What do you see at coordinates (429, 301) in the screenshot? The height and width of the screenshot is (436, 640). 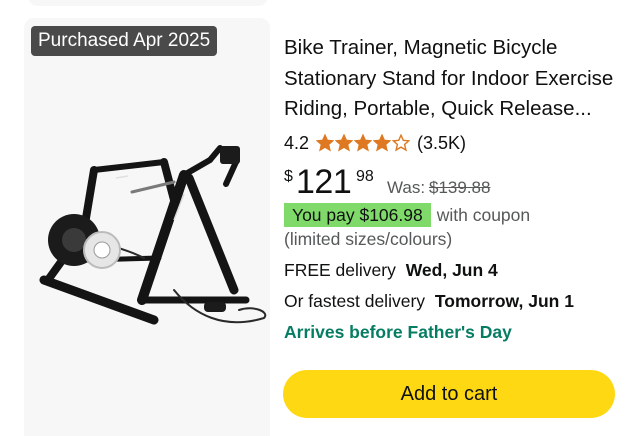 I see `fastest-delivery-line: Or fastest delivery Tomorrow, Jun 1` at bounding box center [429, 301].